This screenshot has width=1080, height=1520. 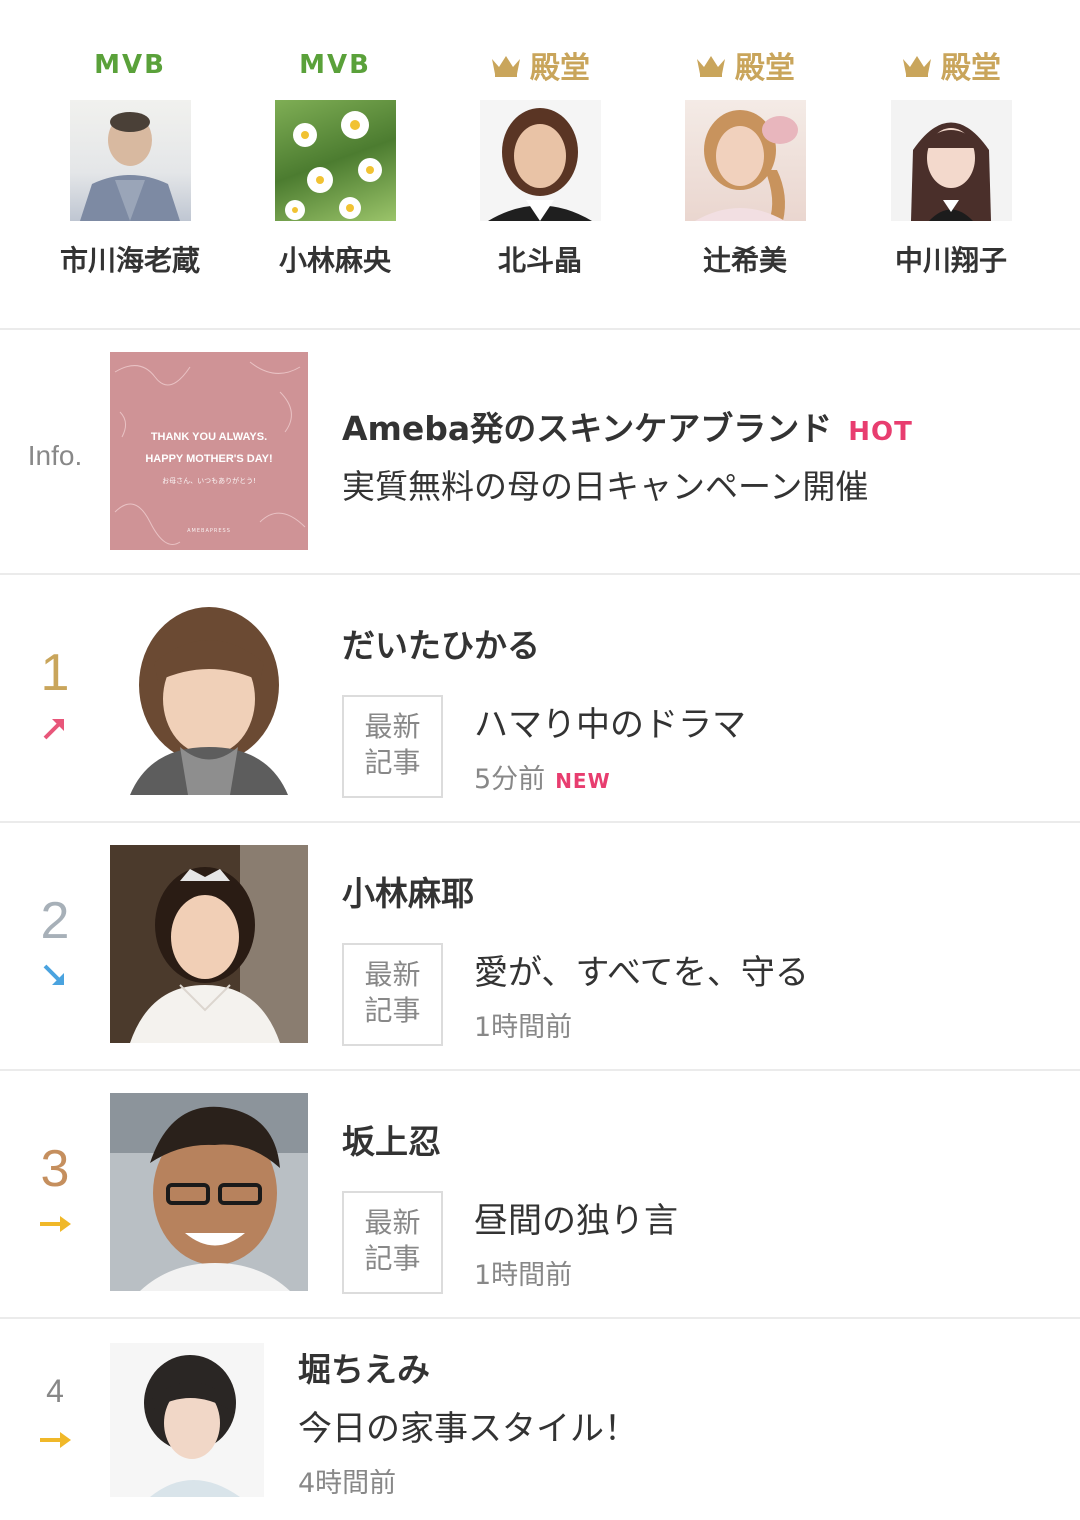 I want to click on info-subtitle: 実質無料の母の日キャンペーン開催, so click(x=605, y=486).